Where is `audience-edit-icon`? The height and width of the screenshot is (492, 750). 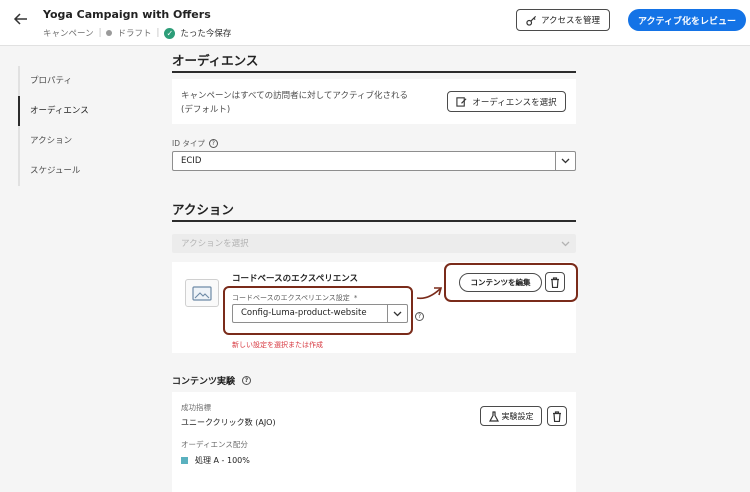 audience-edit-icon is located at coordinates (461, 102).